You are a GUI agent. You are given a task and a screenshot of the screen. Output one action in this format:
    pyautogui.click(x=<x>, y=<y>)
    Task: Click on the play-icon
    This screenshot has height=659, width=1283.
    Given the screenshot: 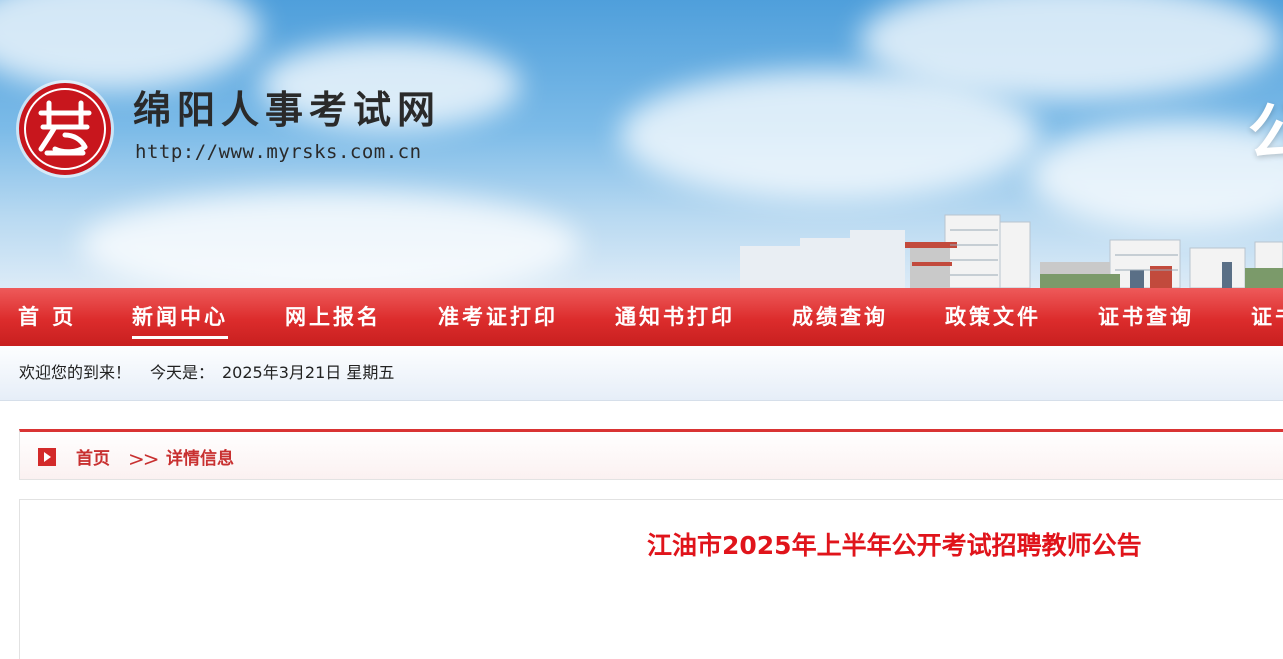 What is the action you would take?
    pyautogui.click(x=47, y=457)
    